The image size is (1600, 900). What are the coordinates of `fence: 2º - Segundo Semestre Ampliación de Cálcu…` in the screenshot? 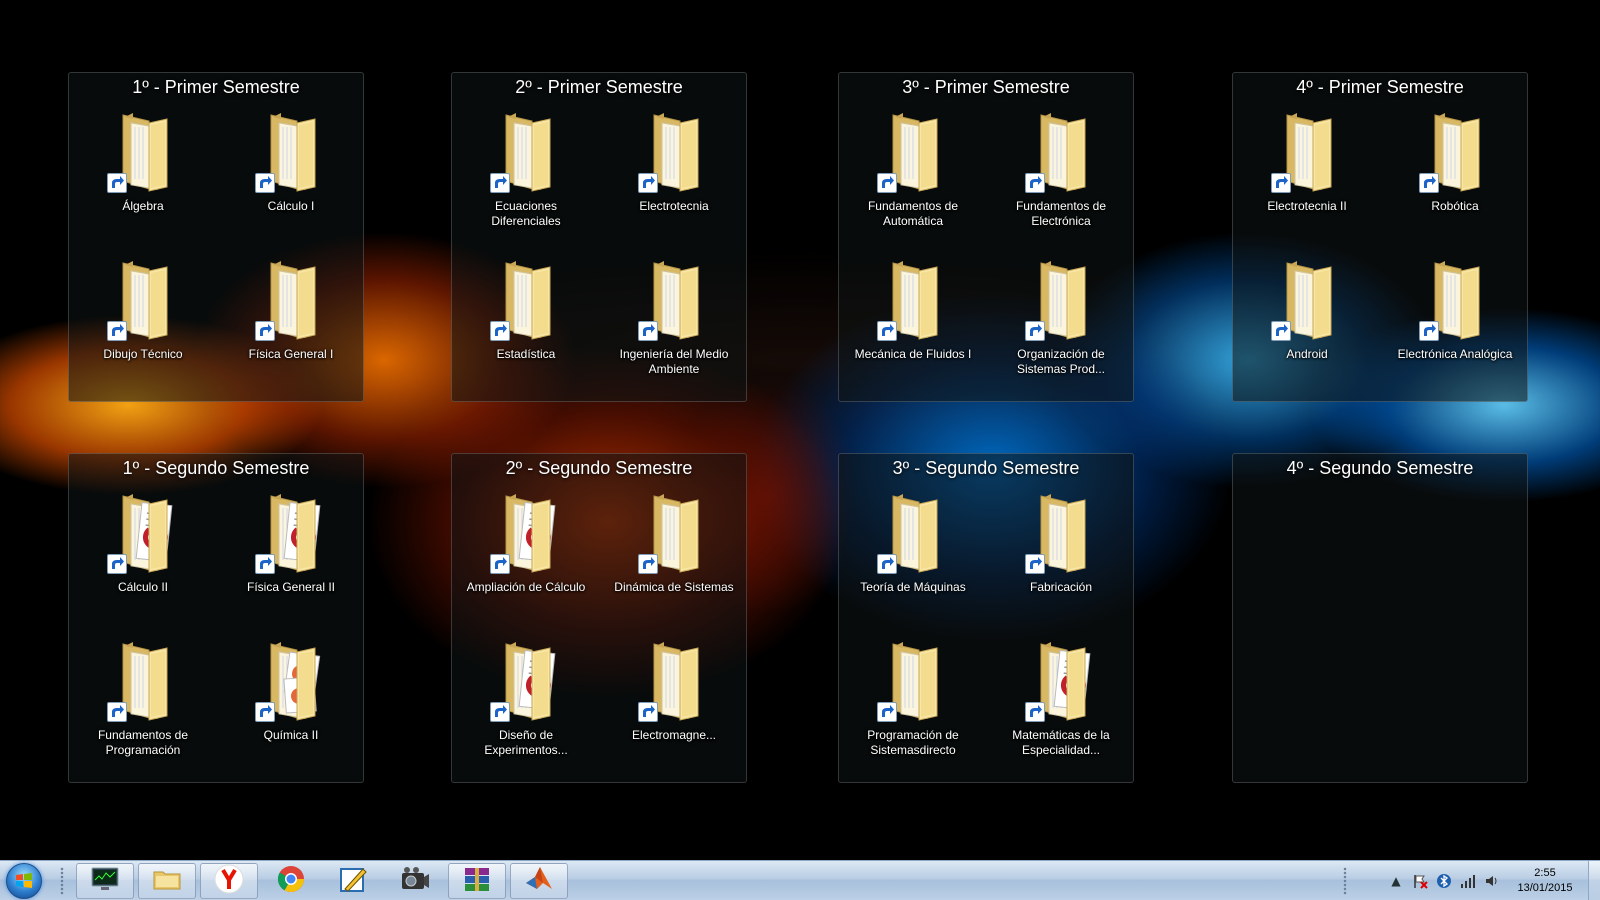 It's located at (599, 618).